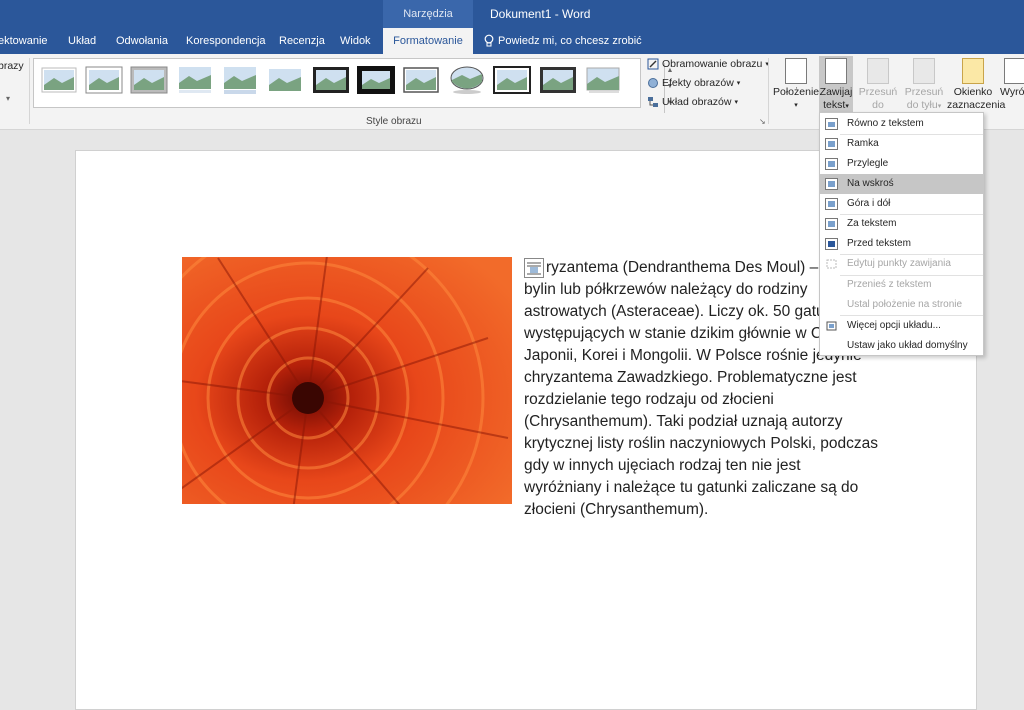 This screenshot has width=1024, height=710. What do you see at coordinates (796, 71) in the screenshot?
I see `position-icon` at bounding box center [796, 71].